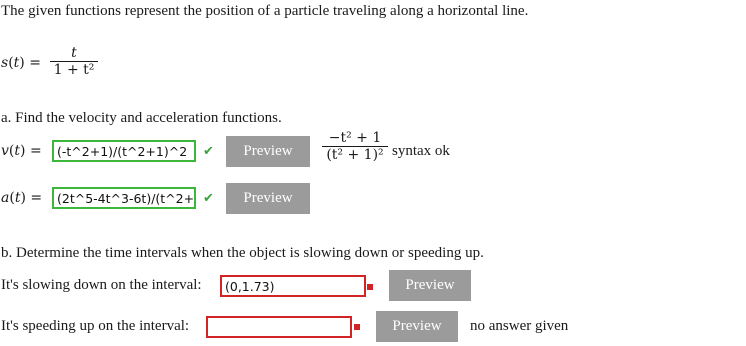 This screenshot has height=346, width=746. What do you see at coordinates (16, 63) in the screenshot?
I see `s-func-var: t` at bounding box center [16, 63].